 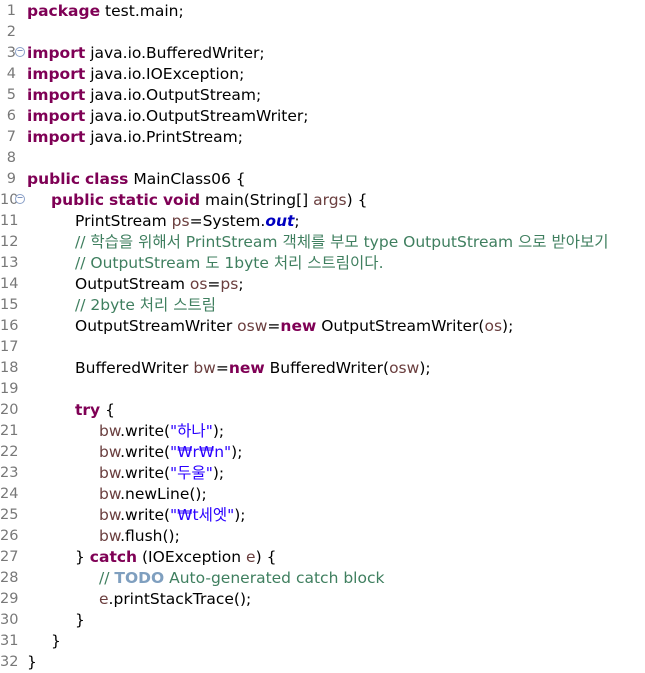 I want to click on code-line: 5 import java.io.OutputStream;, so click(x=322, y=95).